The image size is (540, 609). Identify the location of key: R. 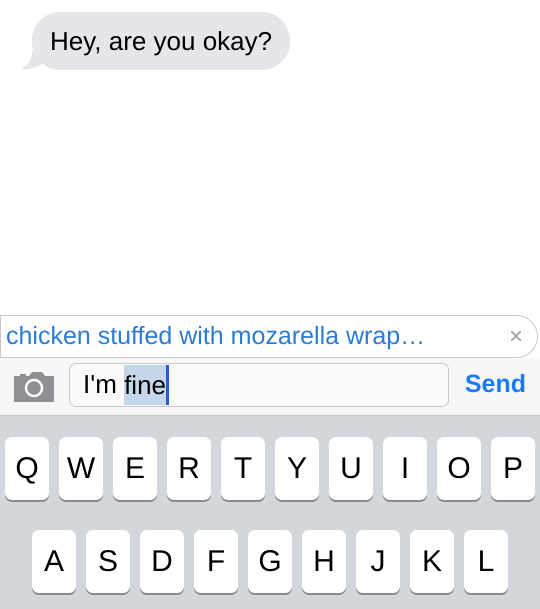
(189, 468).